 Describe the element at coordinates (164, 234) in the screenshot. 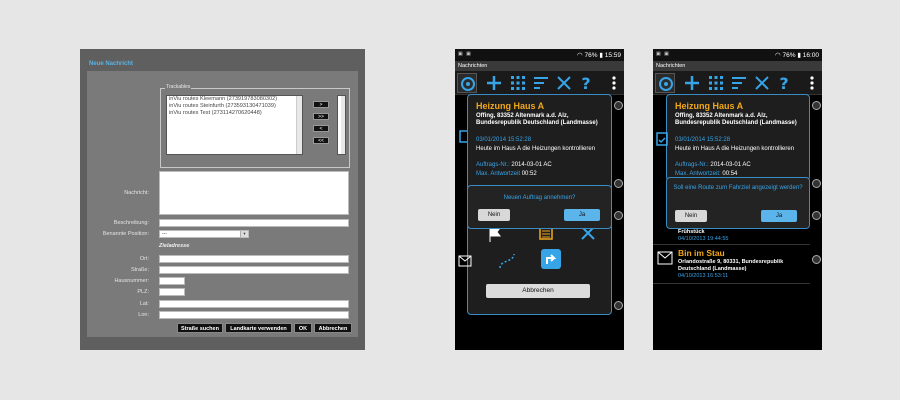

I see `select-value: ---` at that location.